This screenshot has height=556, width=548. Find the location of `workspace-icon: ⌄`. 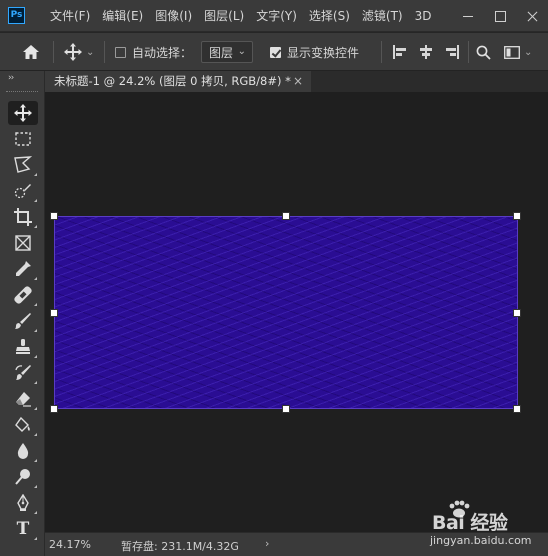

workspace-icon: ⌄ is located at coordinates (518, 52).